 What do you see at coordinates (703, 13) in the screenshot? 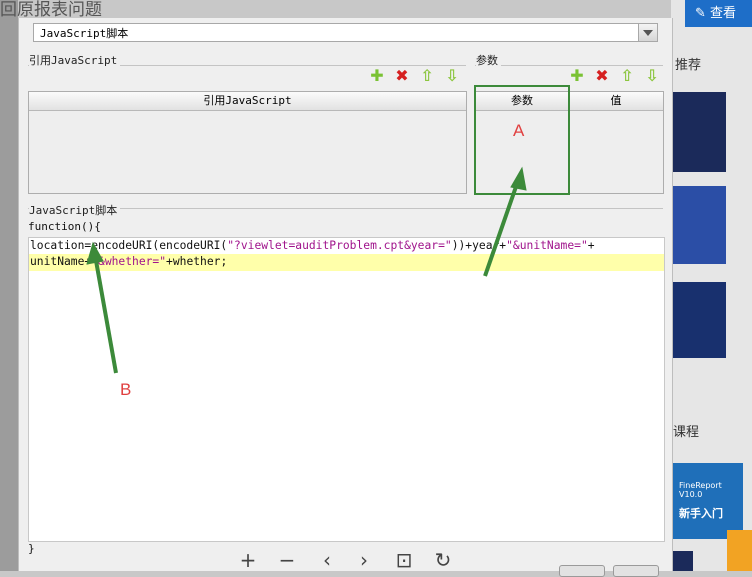
I see `edit-icon: ✎` at bounding box center [703, 13].